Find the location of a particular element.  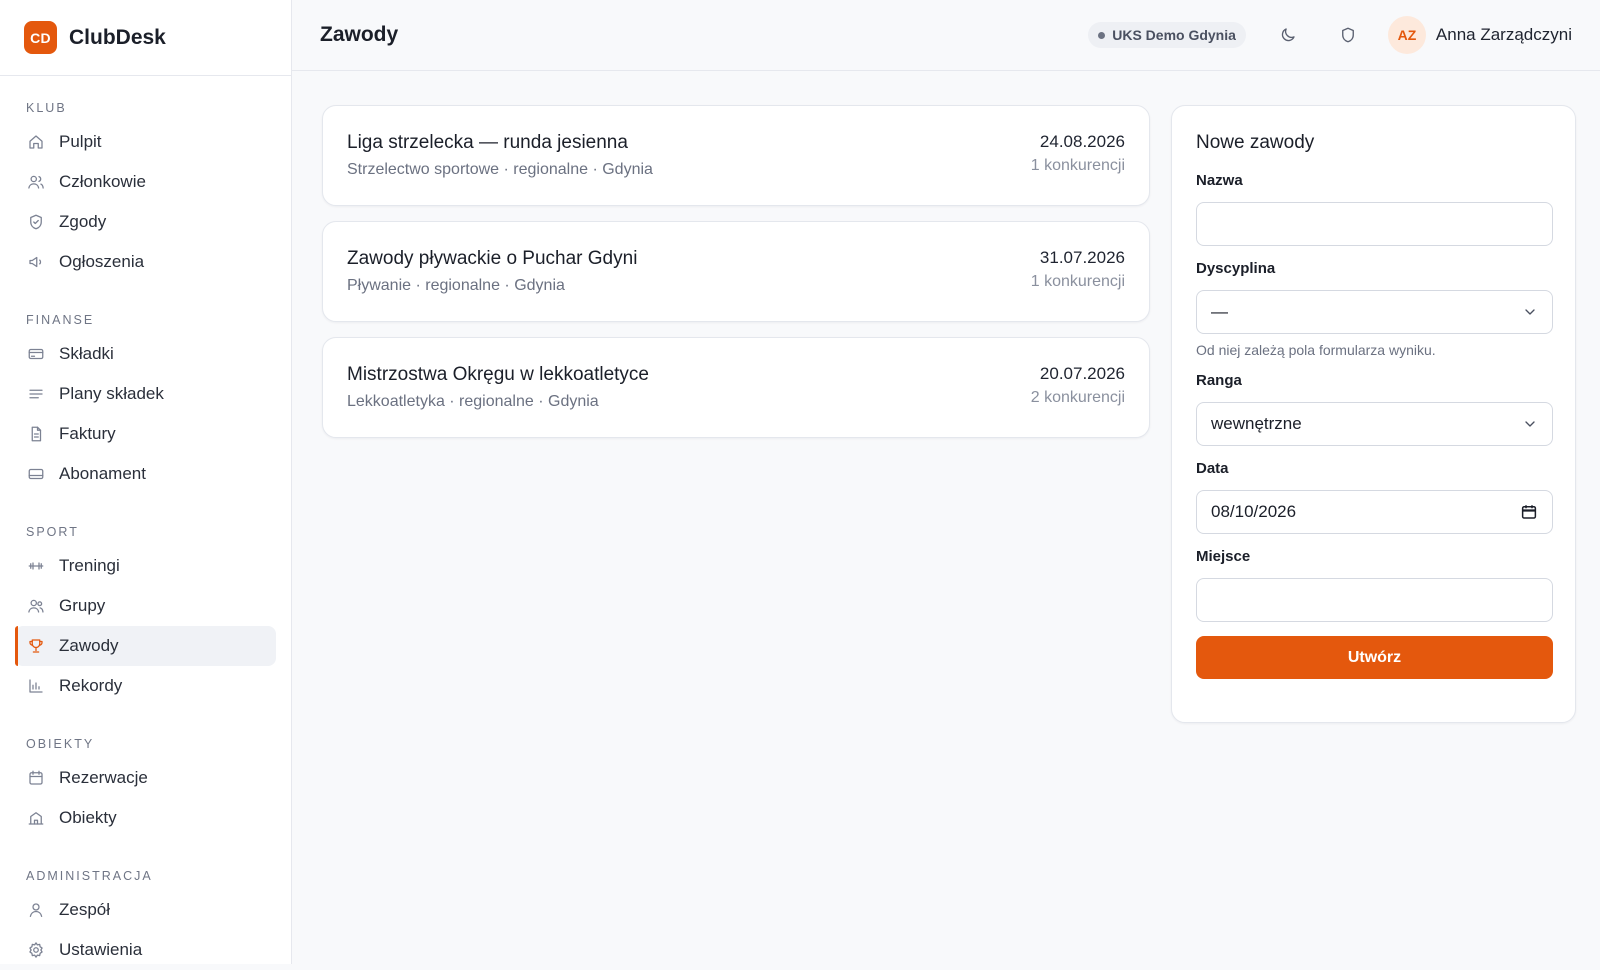

sidebar-item-label: Faktury is located at coordinates (87, 433).